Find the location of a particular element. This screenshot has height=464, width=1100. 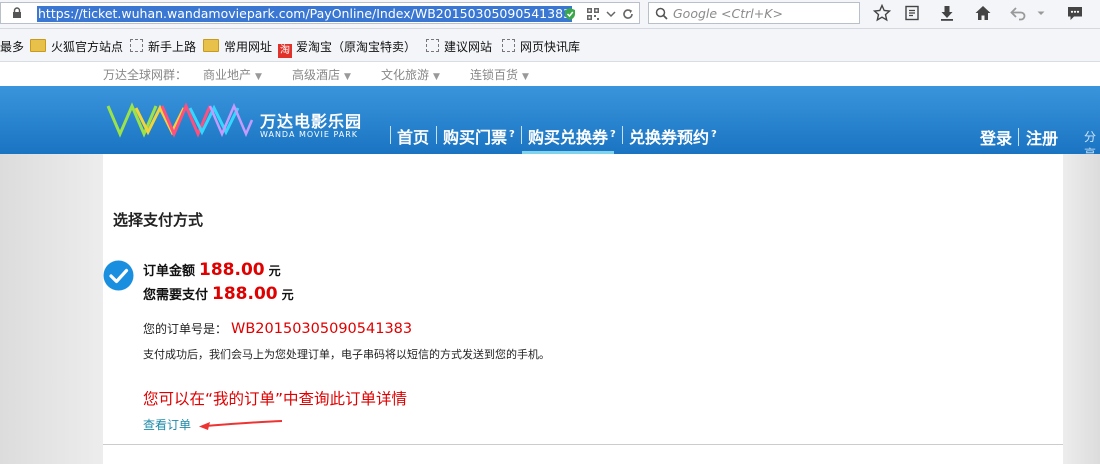

order-number-row: 您的订单号是： WB20150305090541383 is located at coordinates (277, 327).